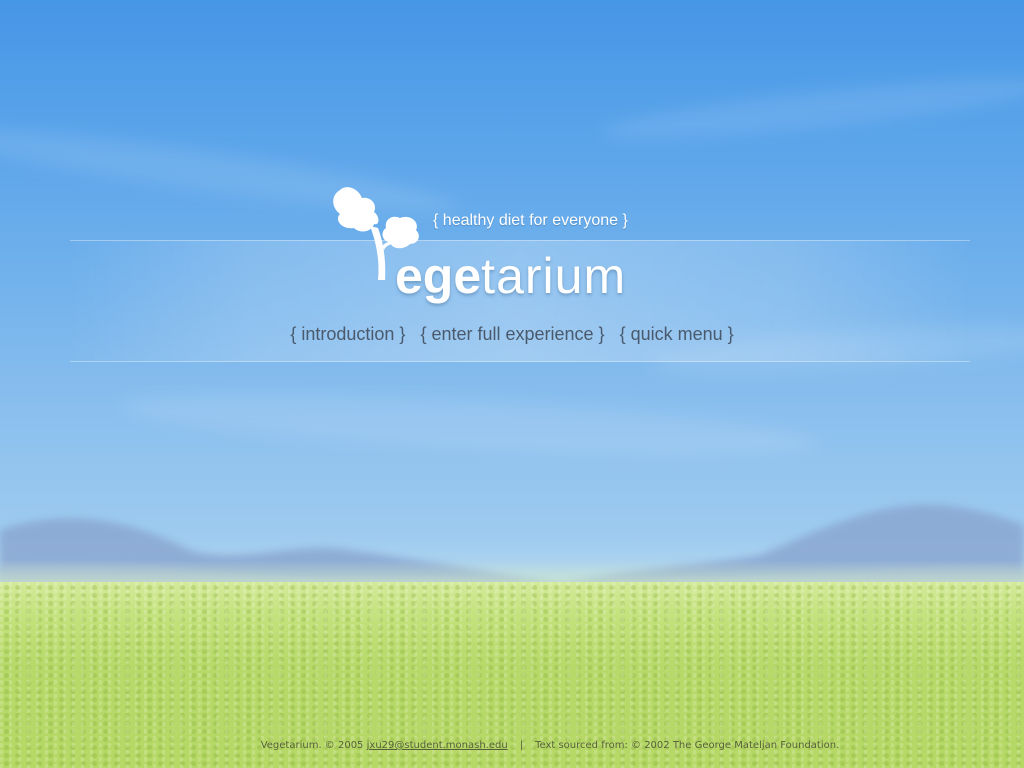 The height and width of the screenshot is (768, 1024). I want to click on wordmark-bold-part: ege, so click(438, 276).